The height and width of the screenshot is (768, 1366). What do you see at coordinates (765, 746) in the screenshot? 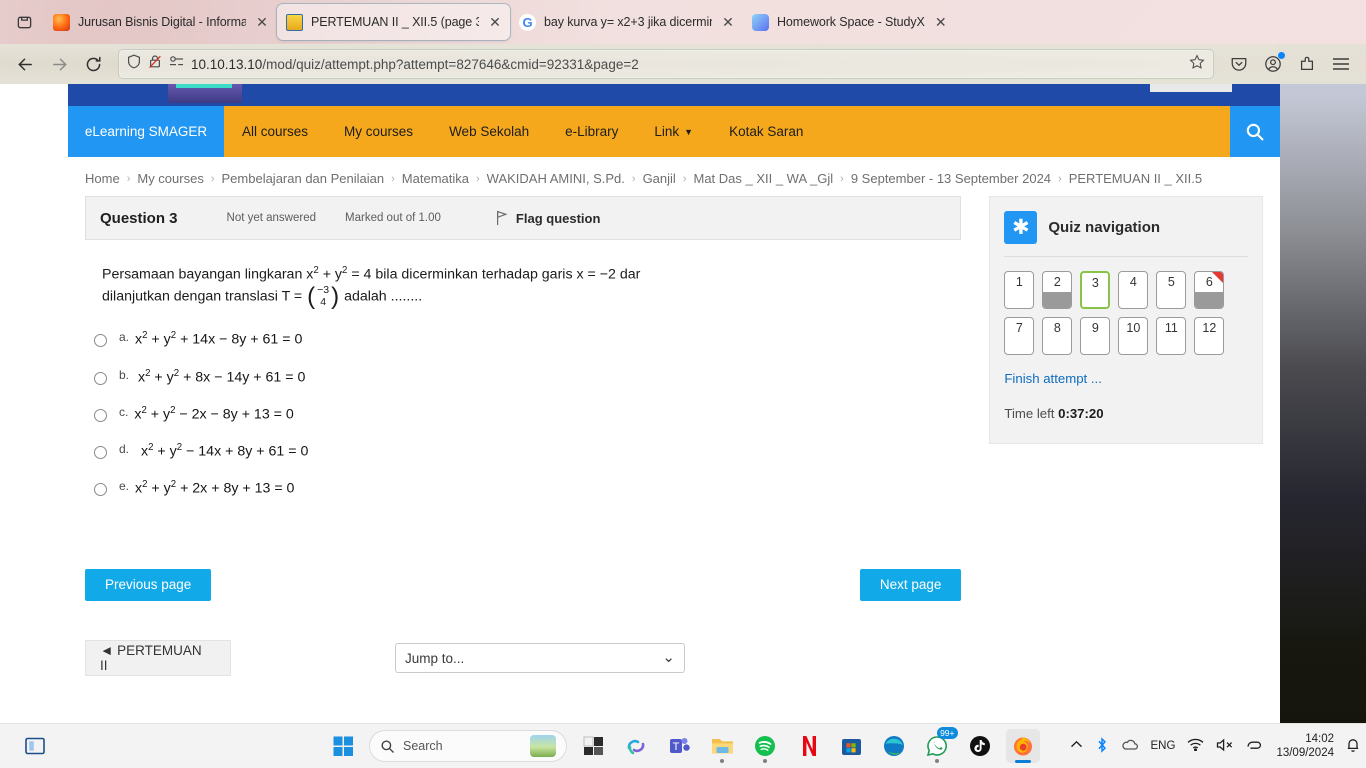
I see `spotify-icon` at bounding box center [765, 746].